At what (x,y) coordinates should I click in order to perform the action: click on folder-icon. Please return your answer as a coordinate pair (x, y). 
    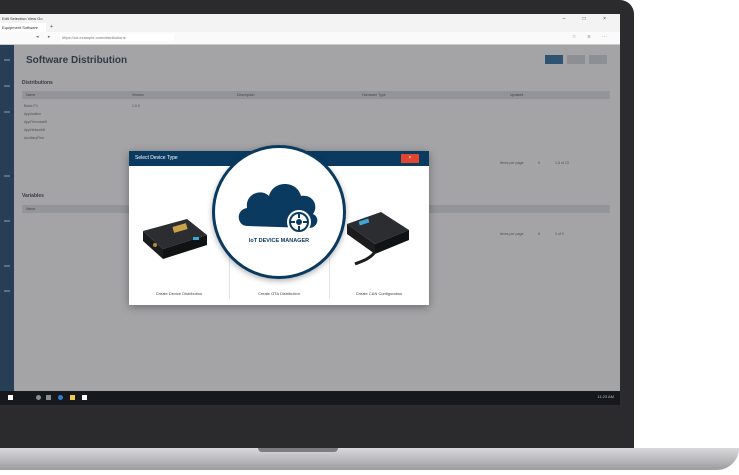
    Looking at the image, I should click on (72, 397).